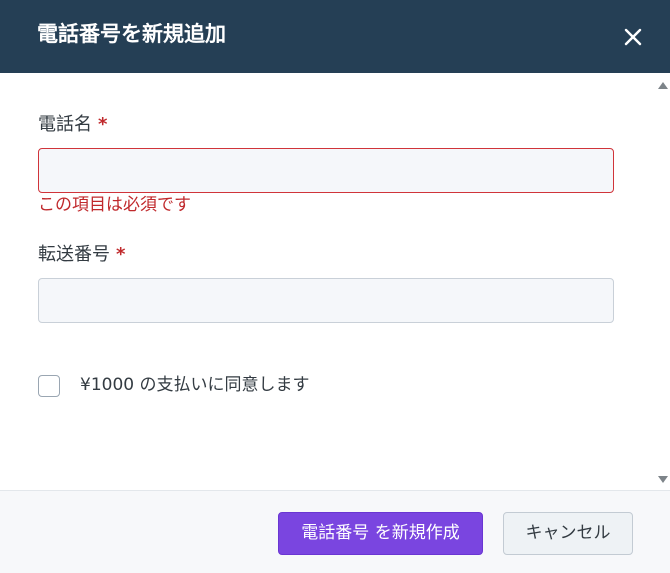  I want to click on phone-name-label: 電話名 *, so click(72, 125).